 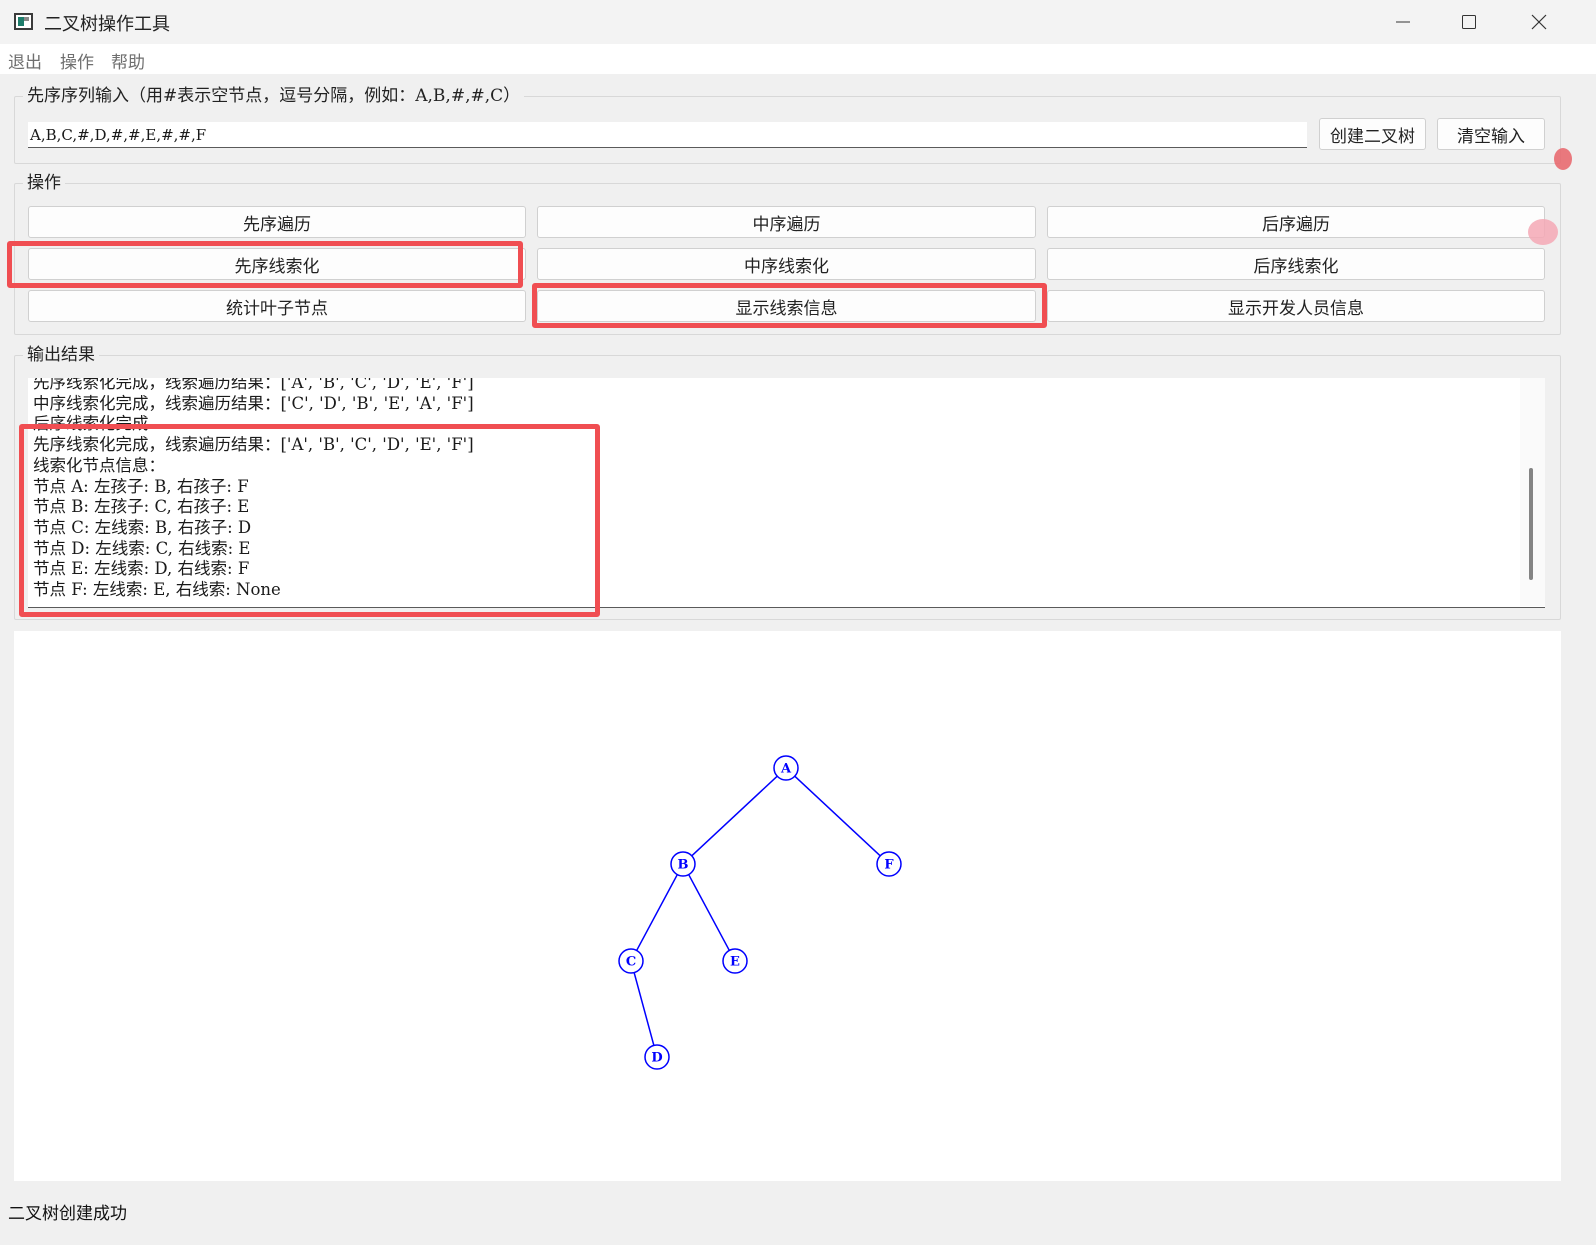 I want to click on title-bar: 二叉树操作工具, so click(x=798, y=22).